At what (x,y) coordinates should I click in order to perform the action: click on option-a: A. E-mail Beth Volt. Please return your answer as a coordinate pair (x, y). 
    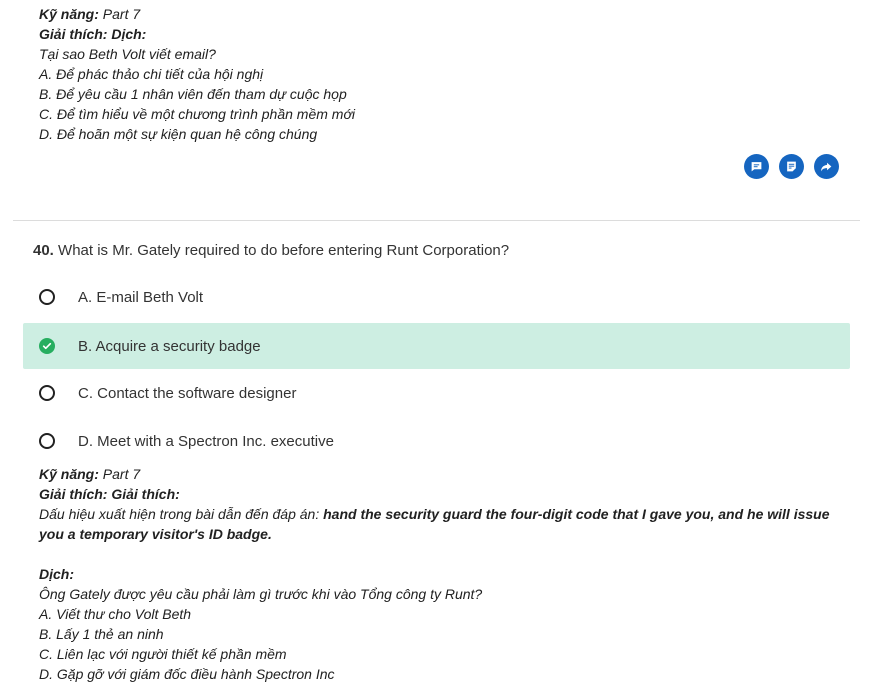
    Looking at the image, I should click on (436, 297).